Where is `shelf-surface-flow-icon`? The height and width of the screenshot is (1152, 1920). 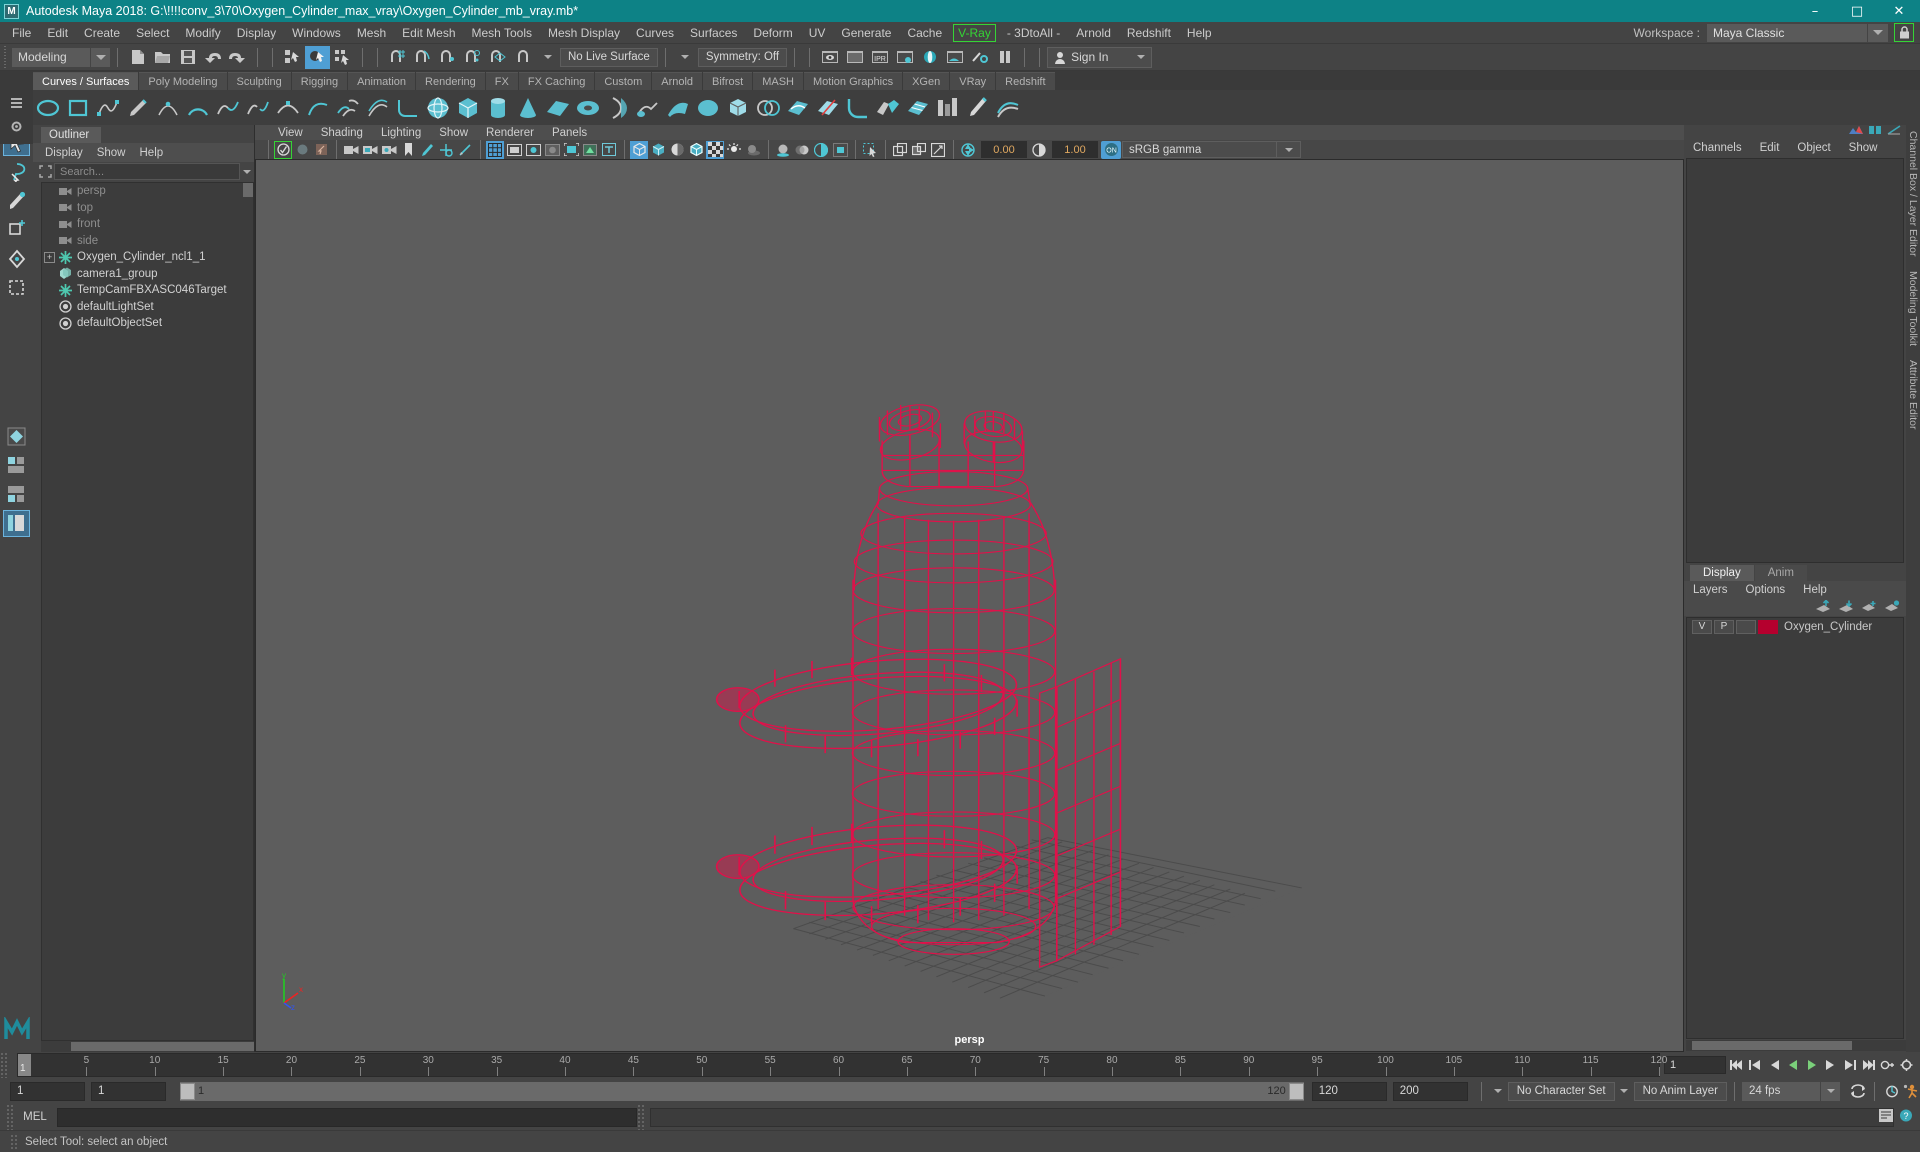 shelf-surface-flow-icon is located at coordinates (1008, 108).